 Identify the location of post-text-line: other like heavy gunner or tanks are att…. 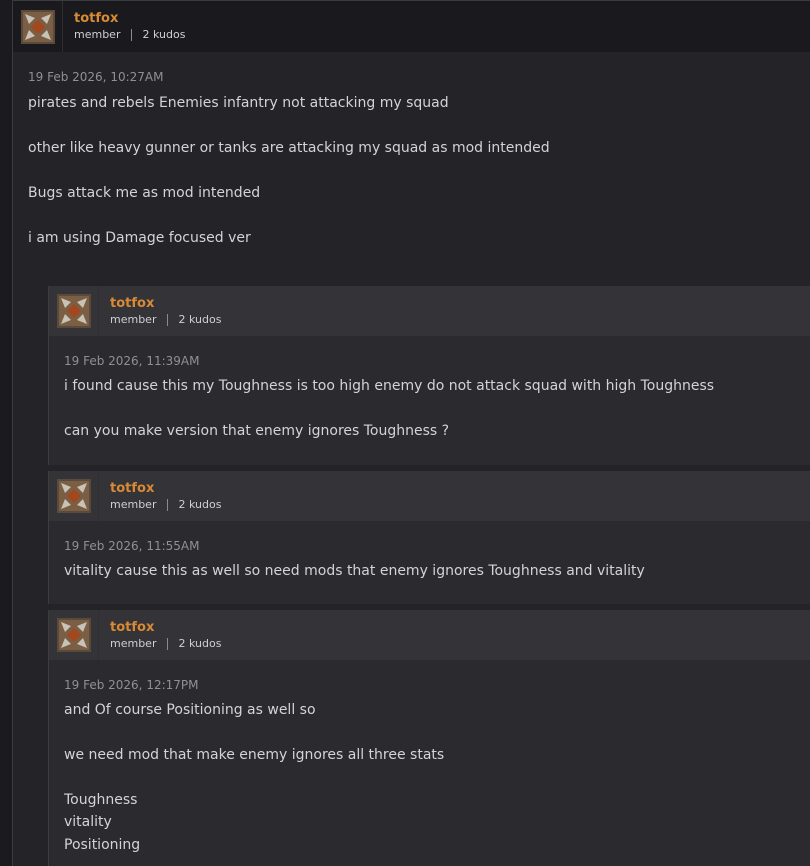
(289, 148).